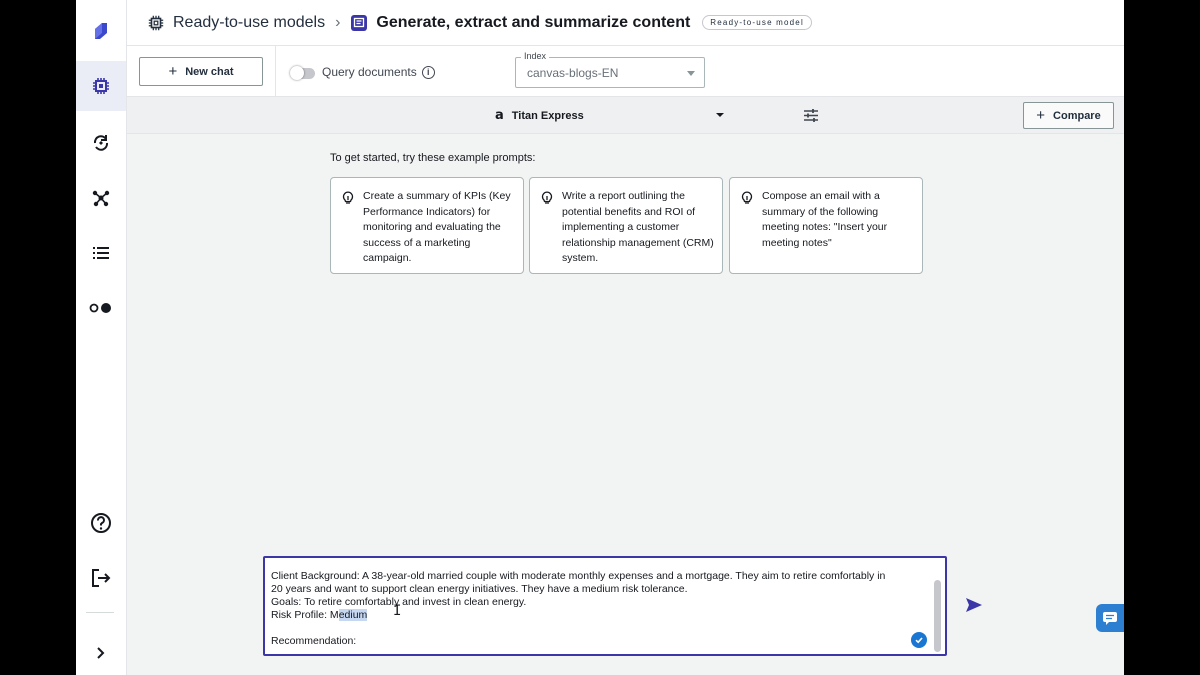 This screenshot has height=675, width=1200. I want to click on sidebar-divider, so click(100, 612).